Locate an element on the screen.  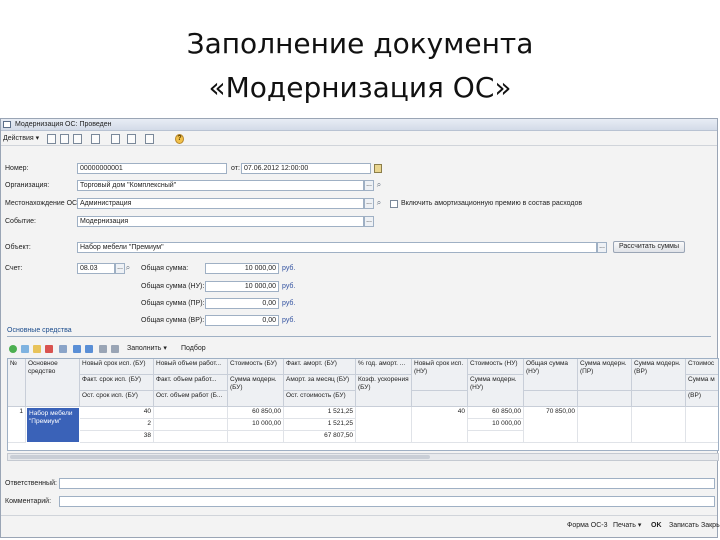
cell-fact-amort-bu: 1 521,25 is located at coordinates (320, 413).